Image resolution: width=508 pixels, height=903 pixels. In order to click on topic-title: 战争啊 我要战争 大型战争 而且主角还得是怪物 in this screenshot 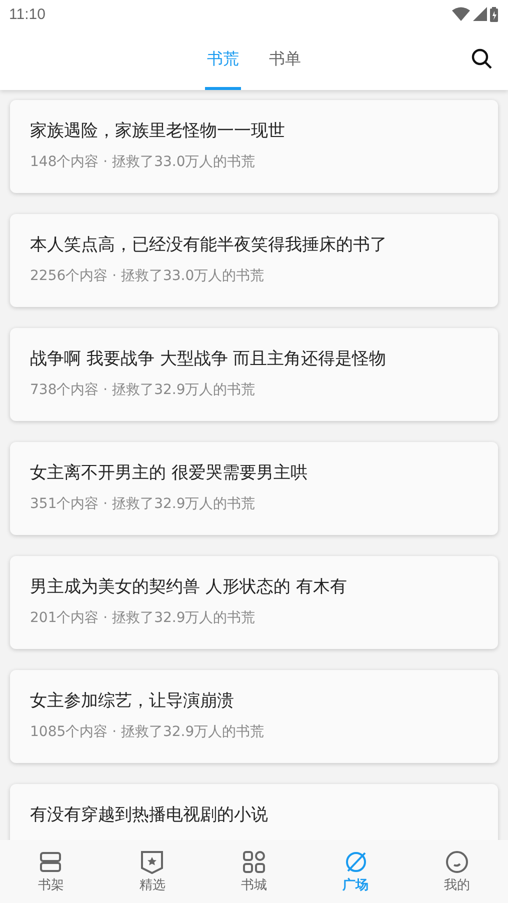, I will do `click(209, 359)`.